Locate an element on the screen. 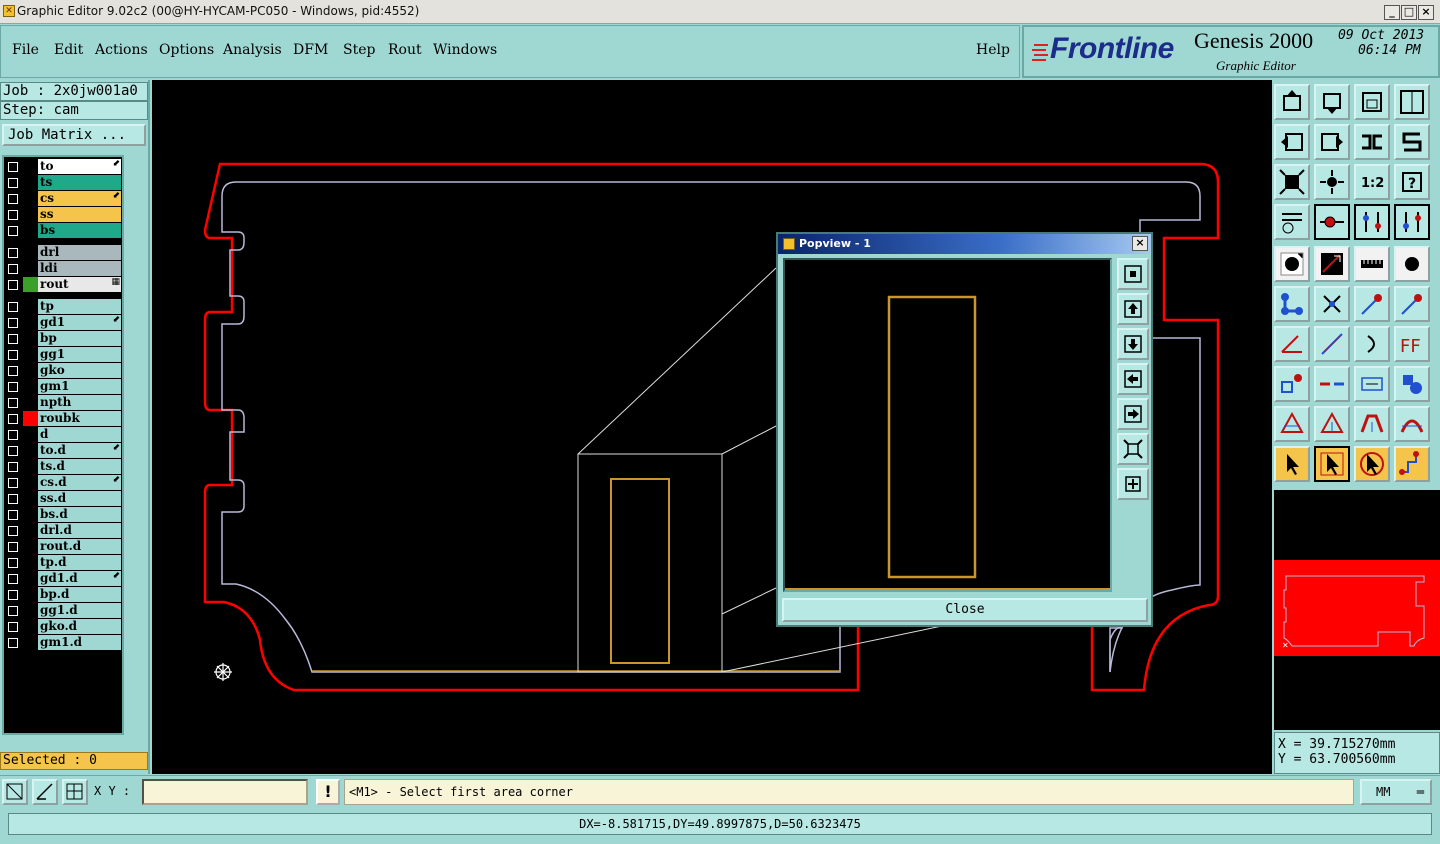 Image resolution: width=1440 pixels, height=844 pixels. xy-input is located at coordinates (225, 792).